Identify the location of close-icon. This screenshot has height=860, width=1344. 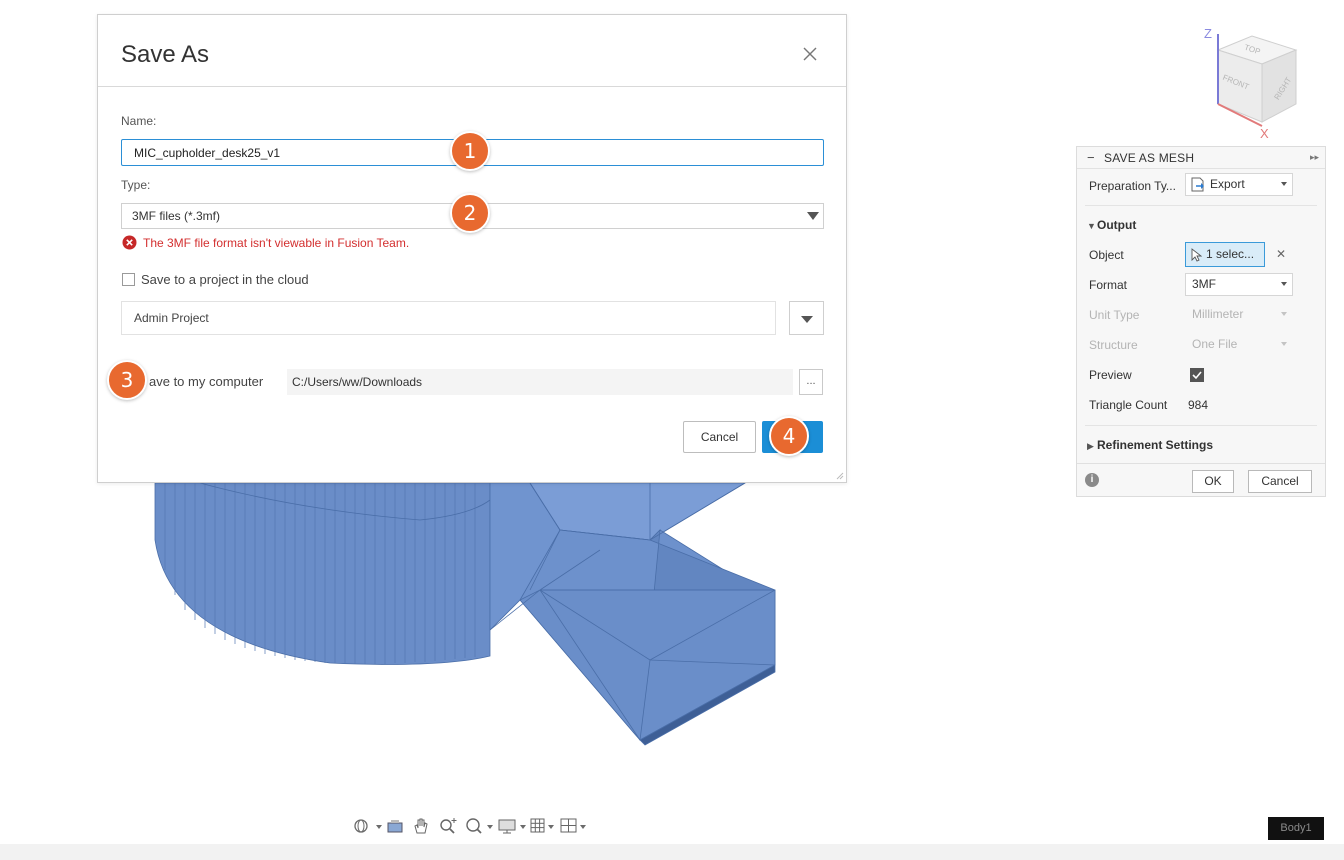
(810, 54).